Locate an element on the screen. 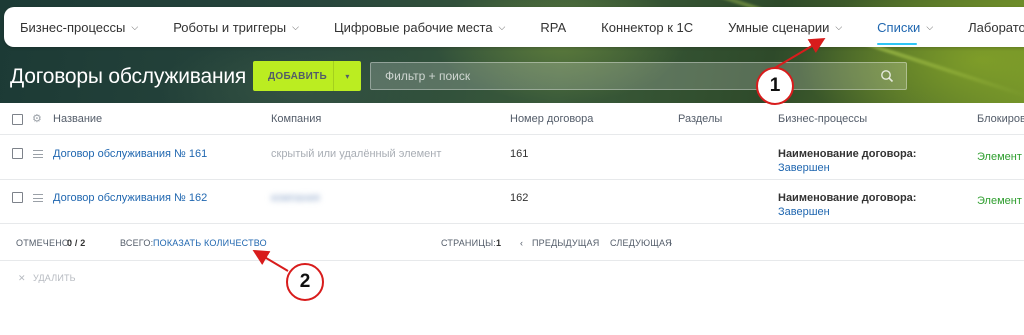  annotation-callout-1: 1 is located at coordinates (775, 86).